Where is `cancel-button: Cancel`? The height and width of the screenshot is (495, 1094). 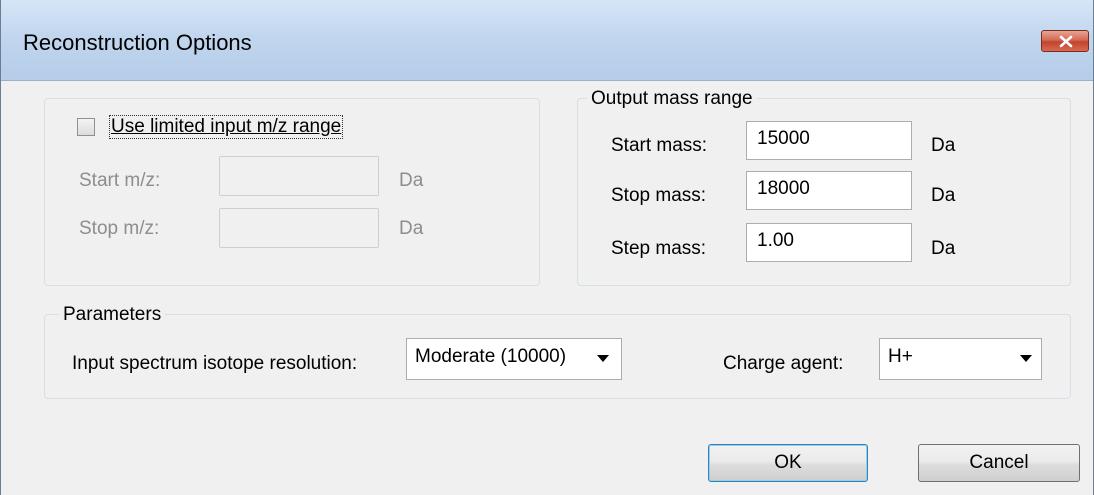 cancel-button: Cancel is located at coordinates (999, 463).